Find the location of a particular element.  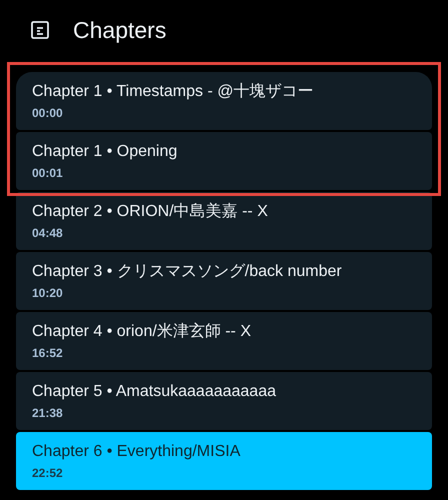

chapter-item: Chapter 5 • Amatsukaaaaaaaaaaa 21:38 is located at coordinates (224, 401).